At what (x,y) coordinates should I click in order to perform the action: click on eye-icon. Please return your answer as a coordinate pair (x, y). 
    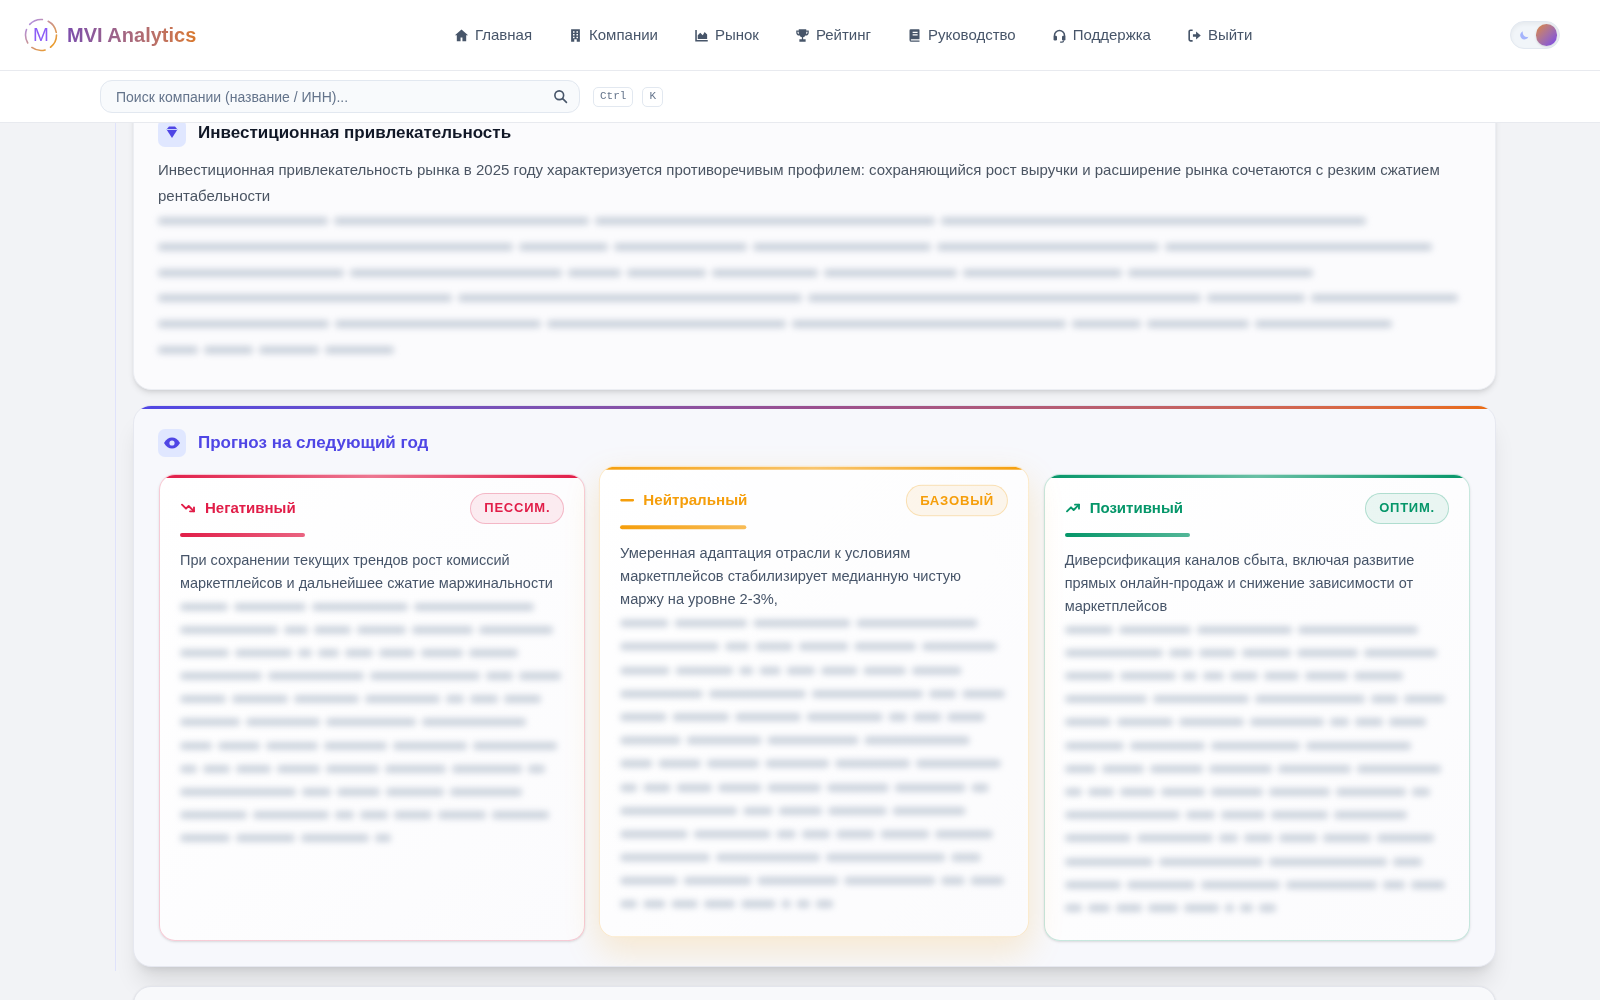
    Looking at the image, I should click on (172, 442).